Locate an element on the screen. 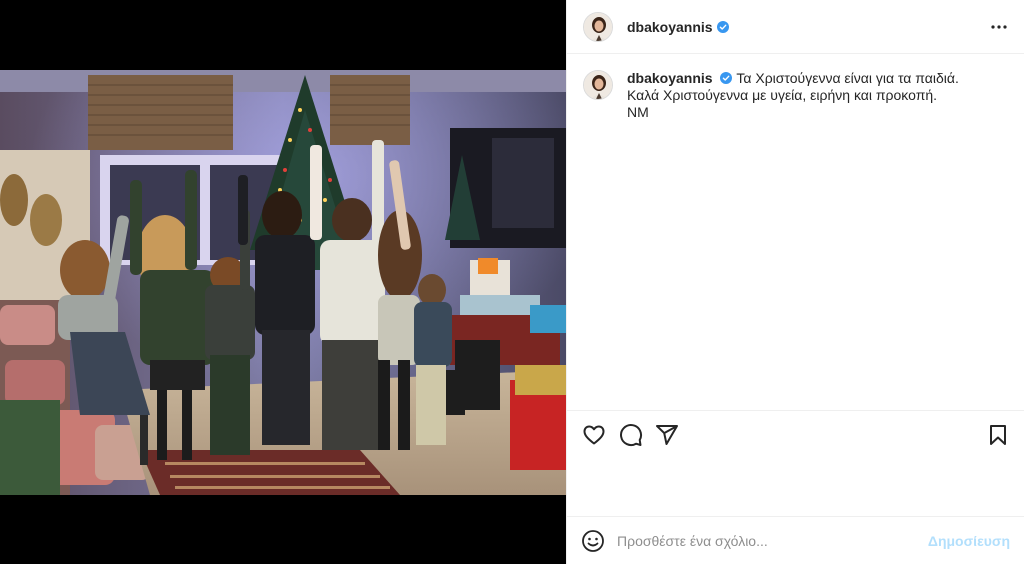 This screenshot has height=564, width=1024. publish-button: Δημοσίευση is located at coordinates (969, 541).